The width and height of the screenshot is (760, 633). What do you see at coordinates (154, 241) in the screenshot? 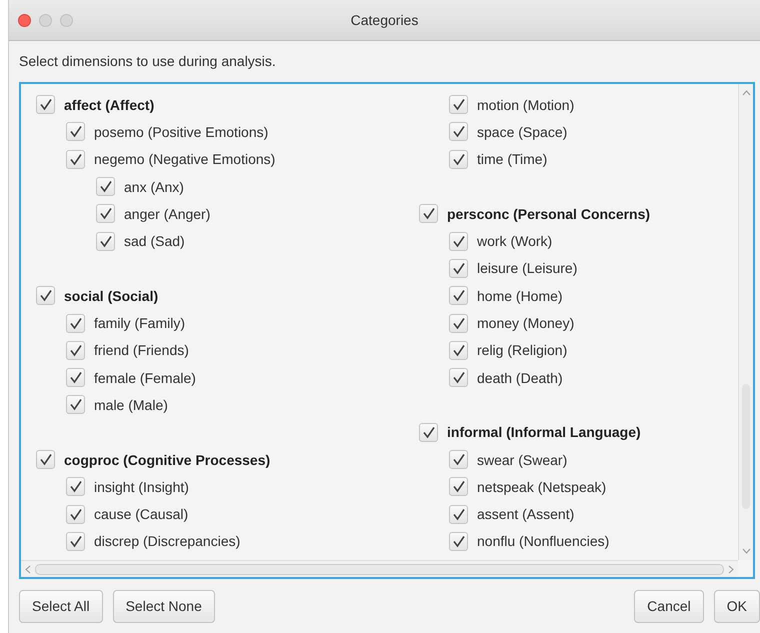
I see `subcategory-label: sad (Sad)` at bounding box center [154, 241].